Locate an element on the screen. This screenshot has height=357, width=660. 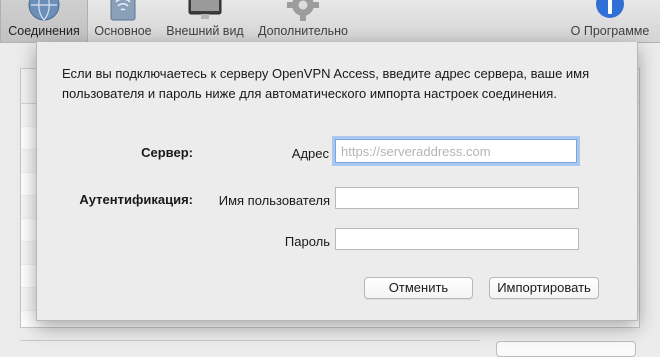
tab-advanced-label: Дополнительно is located at coordinates (303, 31).